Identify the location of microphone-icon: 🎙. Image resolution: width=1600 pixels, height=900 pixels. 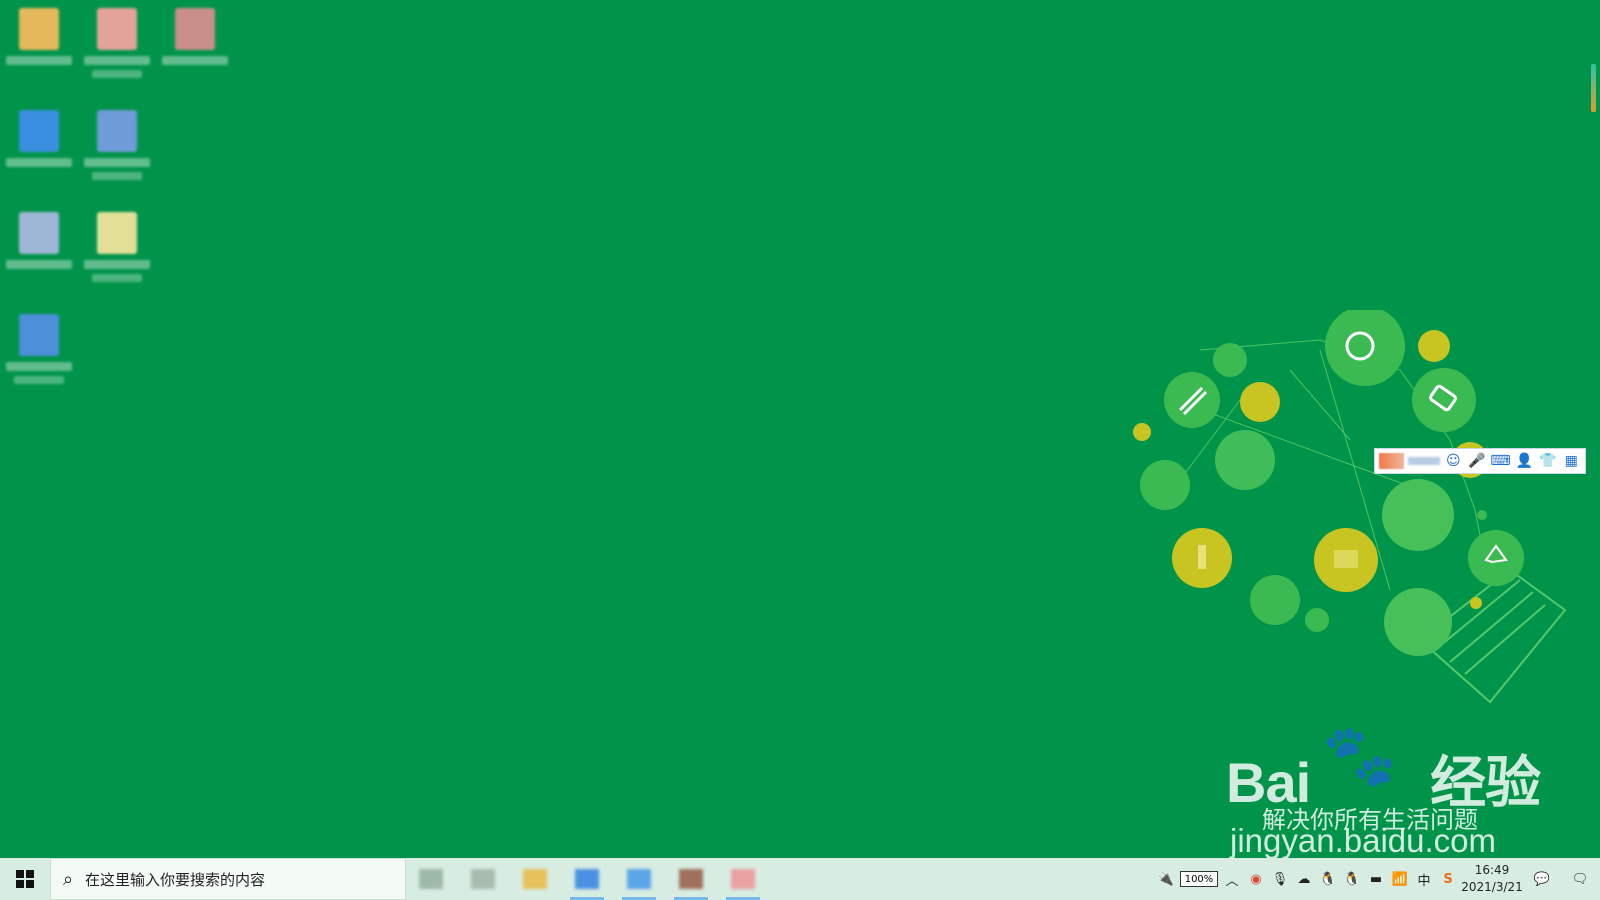
(1280, 879).